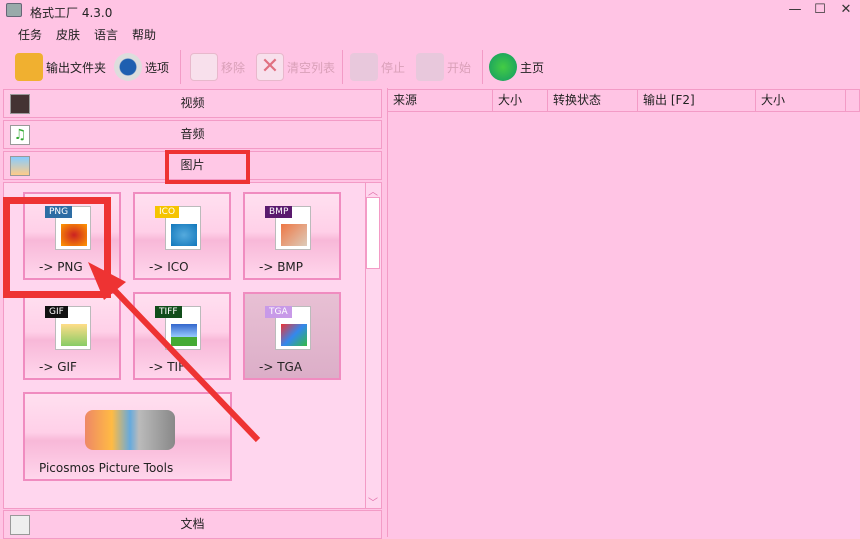 The width and height of the screenshot is (860, 539). Describe the element at coordinates (174, 352) in the screenshot. I see `annotation-arrow` at that location.